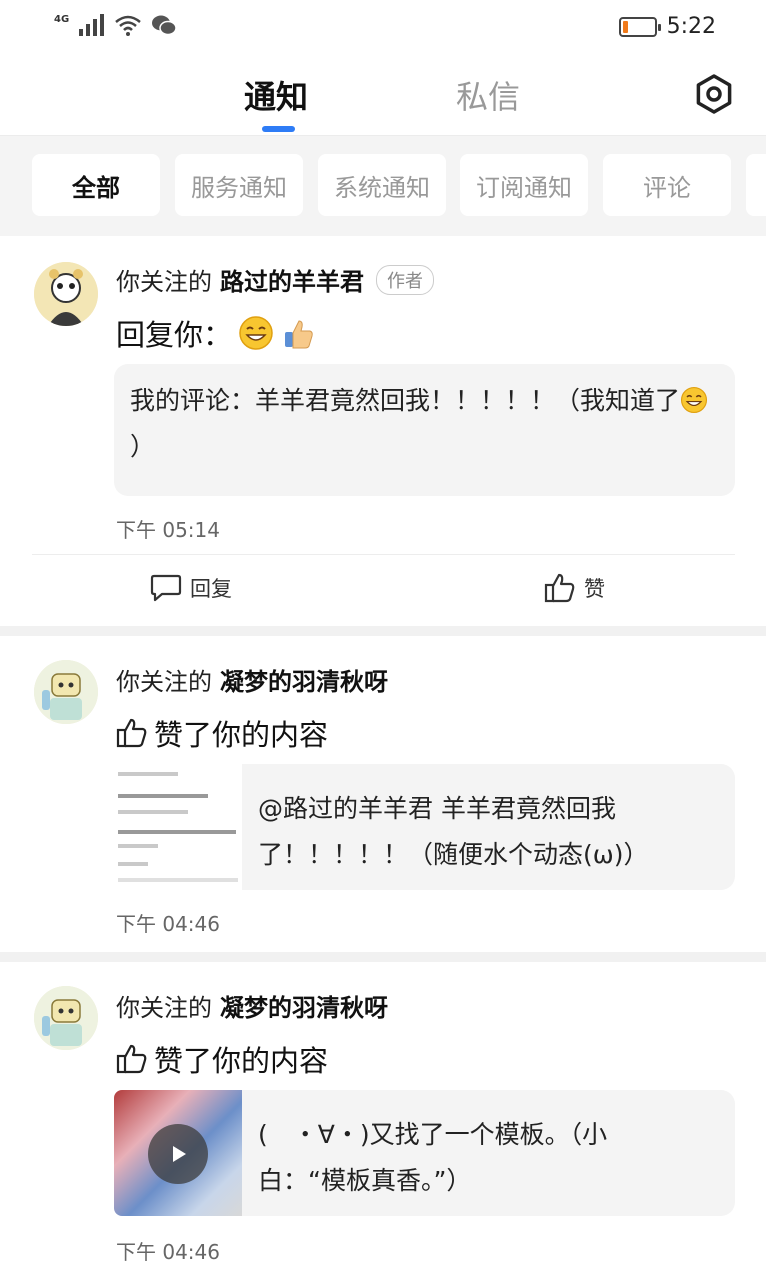 The width and height of the screenshot is (766, 1280). Describe the element at coordinates (433, 1157) in the screenshot. I see `quoted-content-text: ( ・∀・)又找了一个模板。（小白：“模板真香。”）` at that location.